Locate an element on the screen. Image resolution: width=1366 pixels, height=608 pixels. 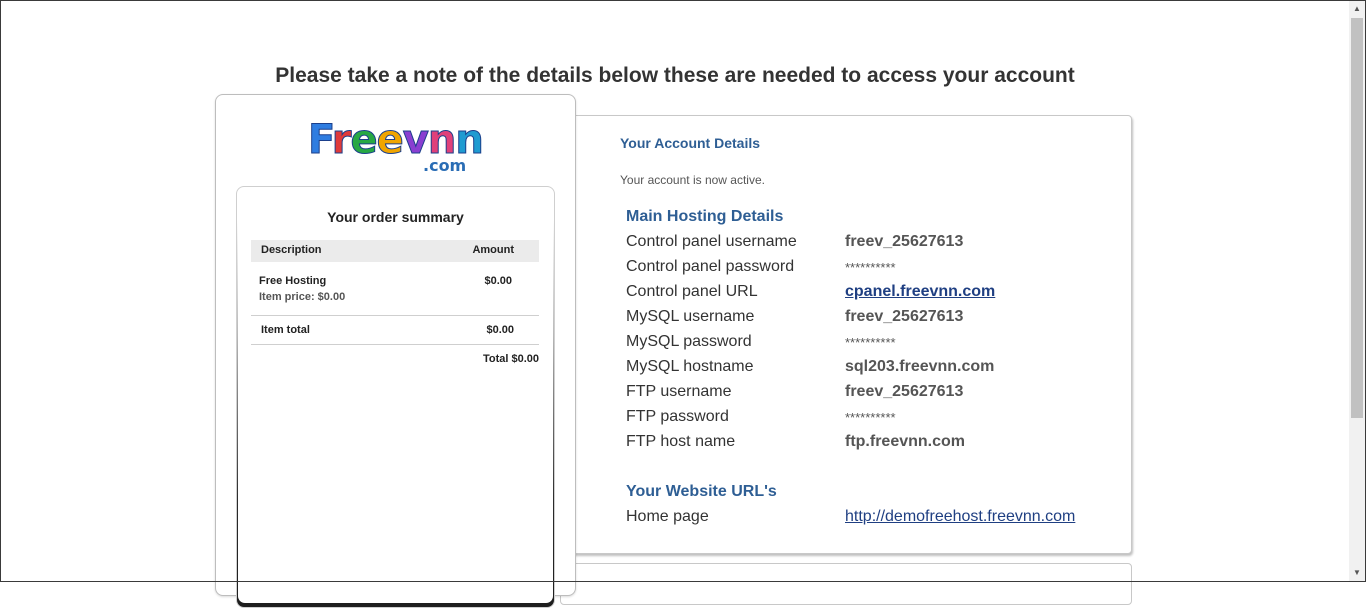
vertical-scrollbar: ▲ ▼ is located at coordinates (1357, 291).